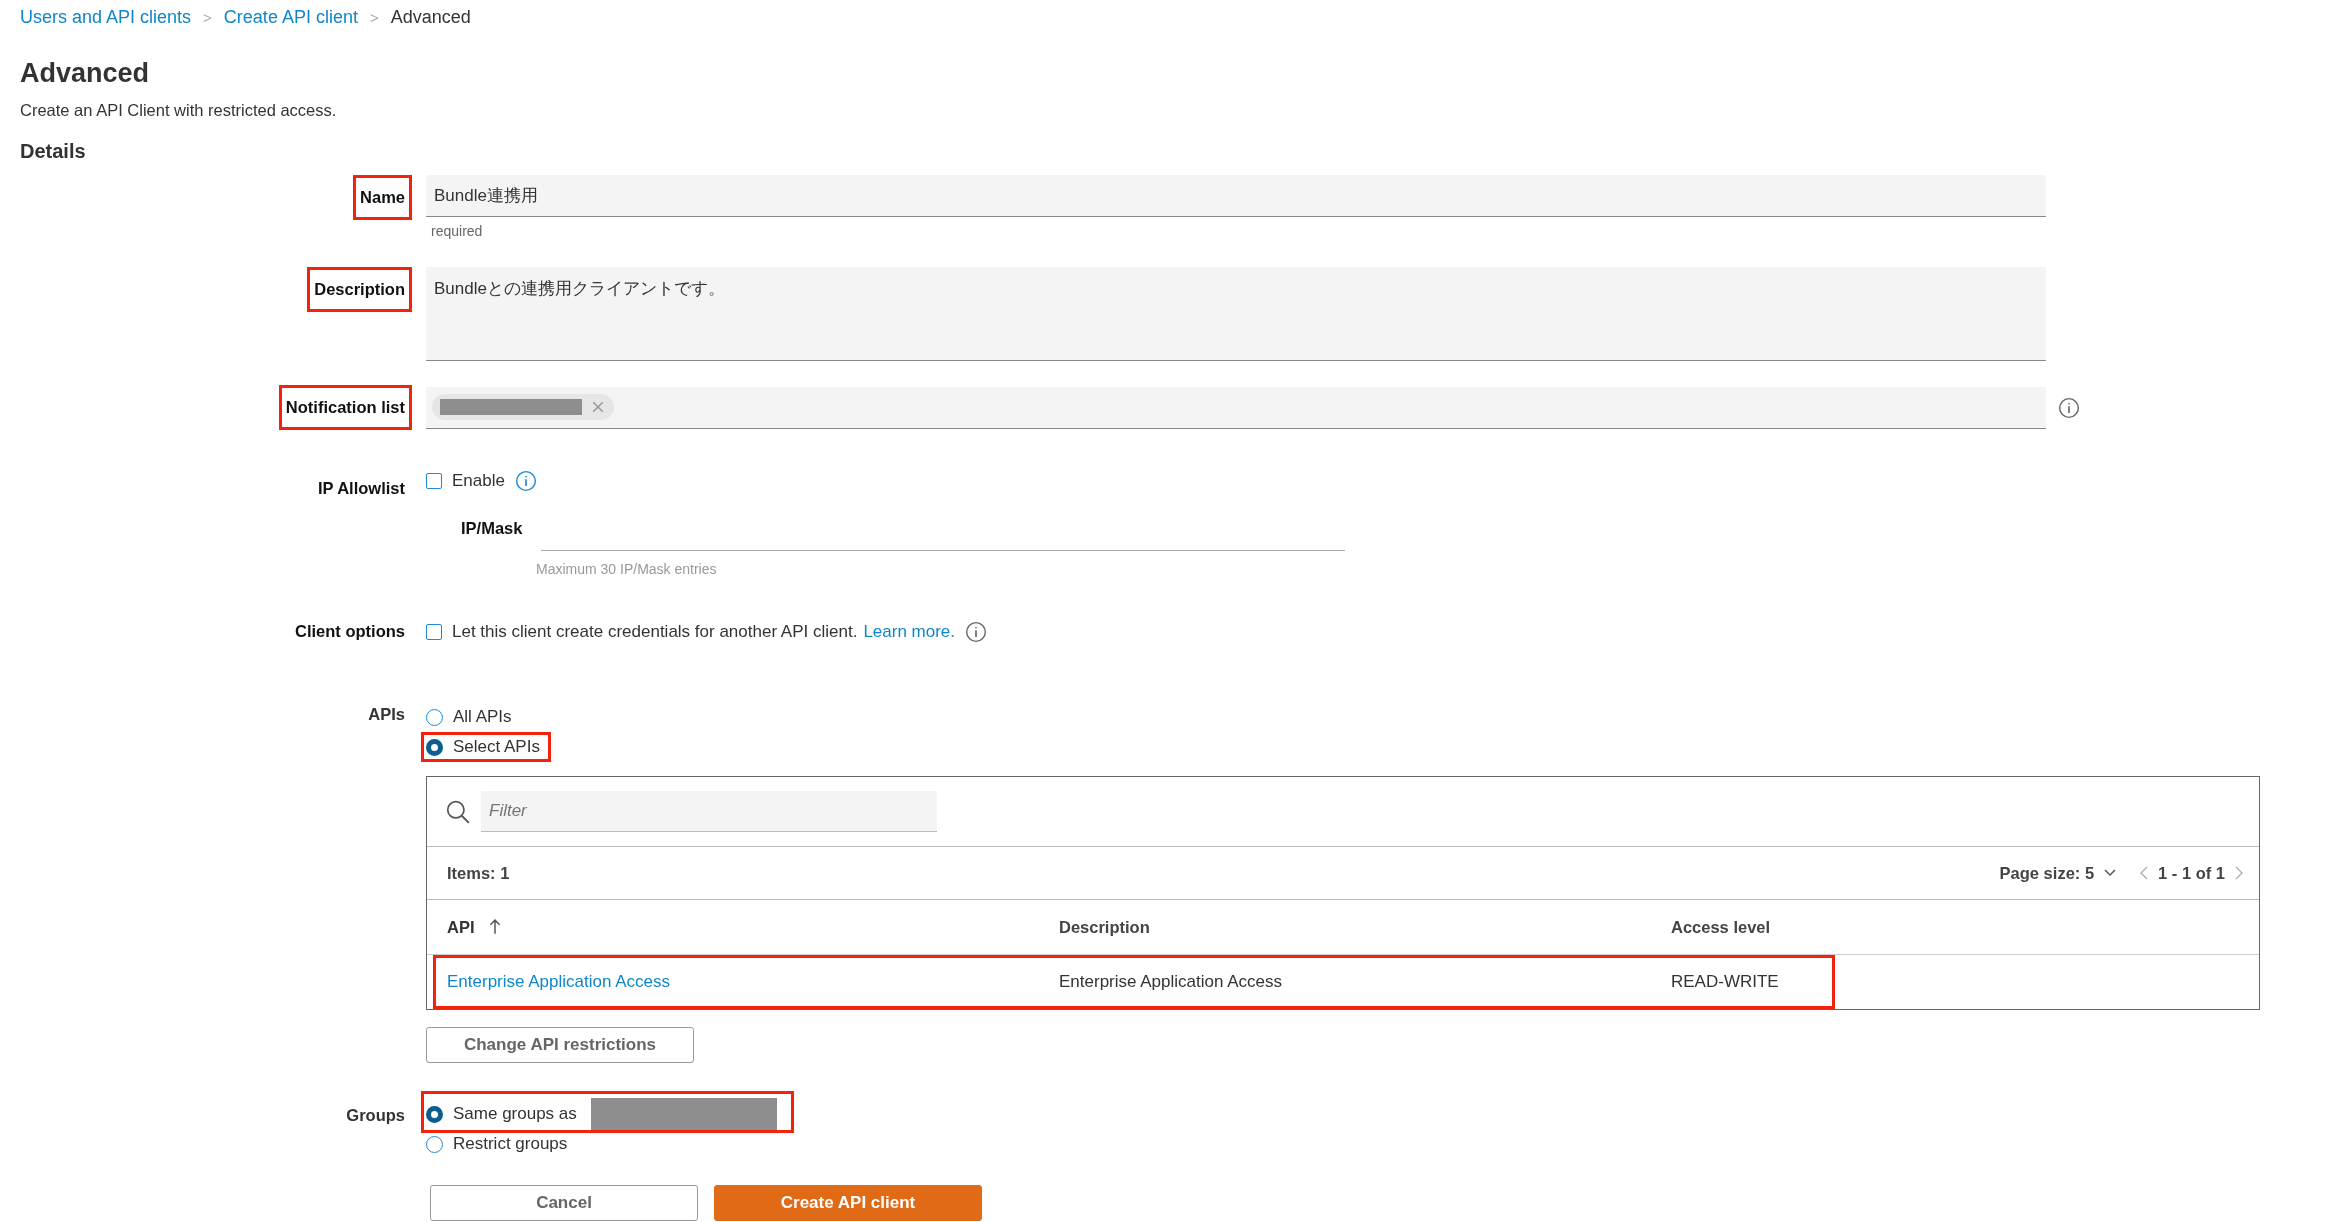 Image resolution: width=2332 pixels, height=1222 pixels. What do you see at coordinates (85, 73) in the screenshot?
I see `page-title: Advanced` at bounding box center [85, 73].